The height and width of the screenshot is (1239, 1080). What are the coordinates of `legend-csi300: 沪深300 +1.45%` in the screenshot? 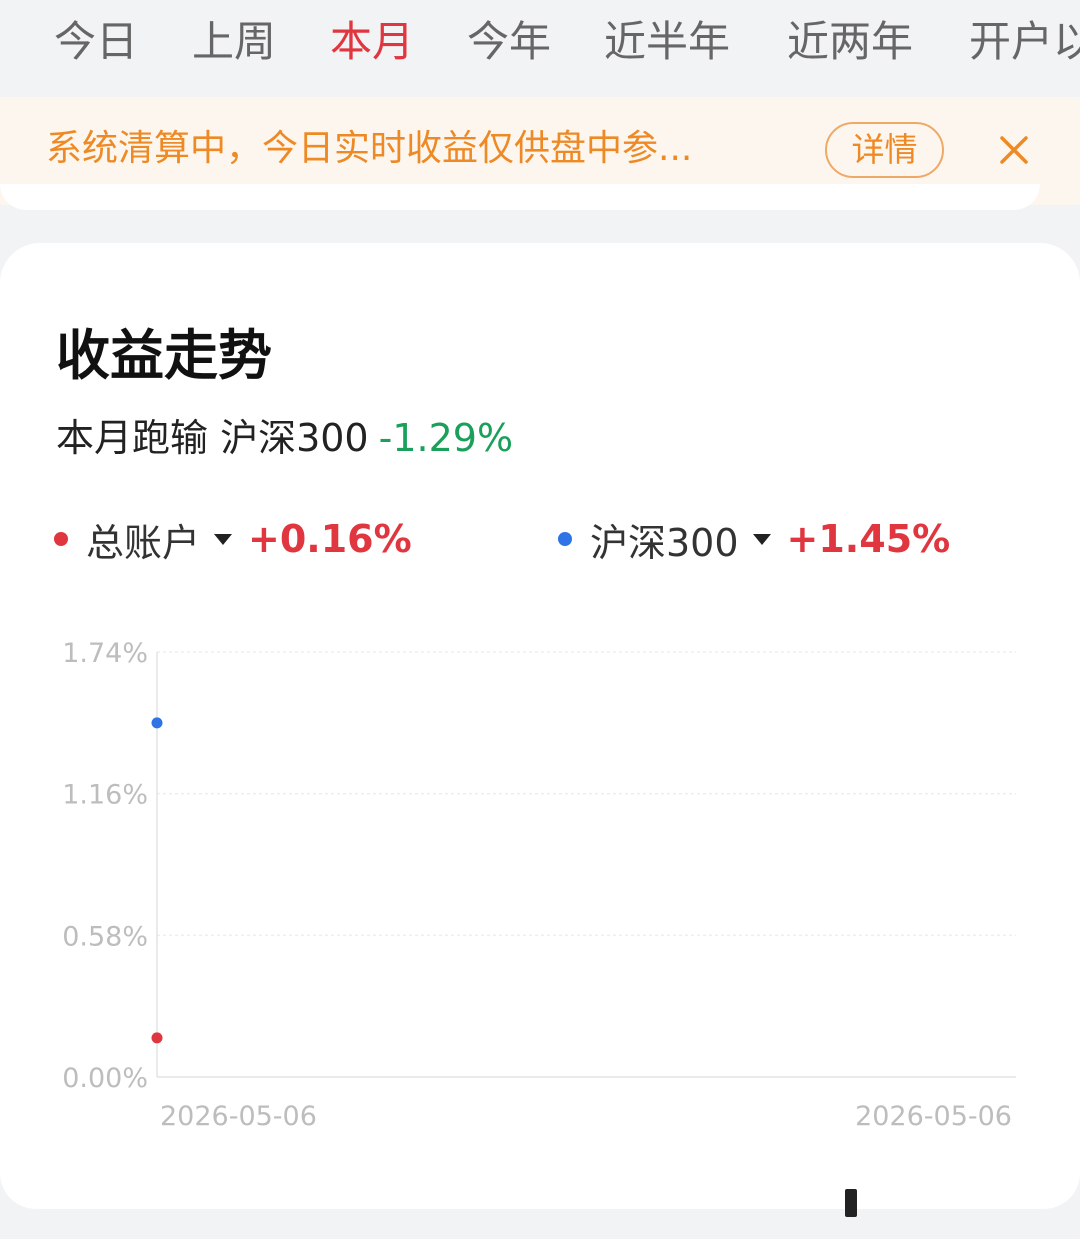 It's located at (754, 539).